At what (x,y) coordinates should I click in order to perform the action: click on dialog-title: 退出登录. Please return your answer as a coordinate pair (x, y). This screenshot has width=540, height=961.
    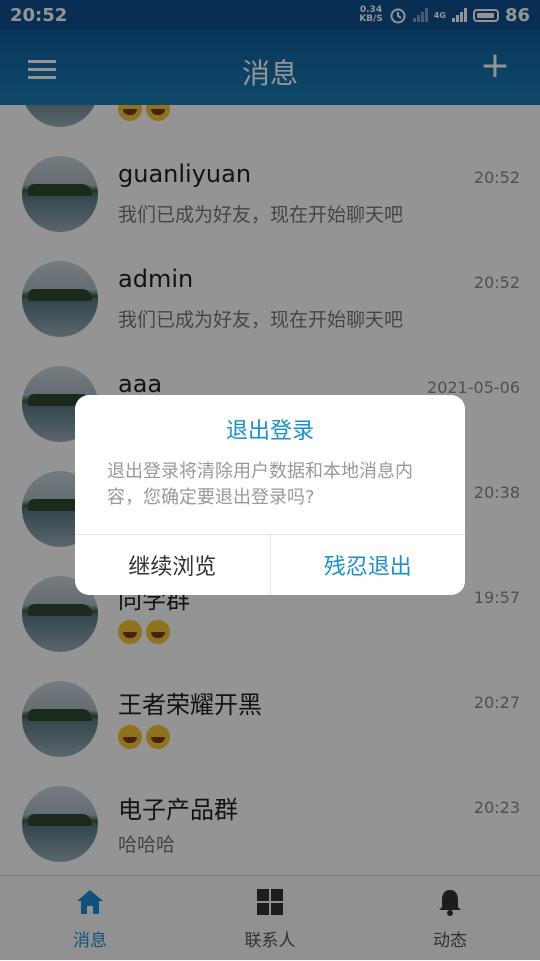
    Looking at the image, I should click on (269, 431).